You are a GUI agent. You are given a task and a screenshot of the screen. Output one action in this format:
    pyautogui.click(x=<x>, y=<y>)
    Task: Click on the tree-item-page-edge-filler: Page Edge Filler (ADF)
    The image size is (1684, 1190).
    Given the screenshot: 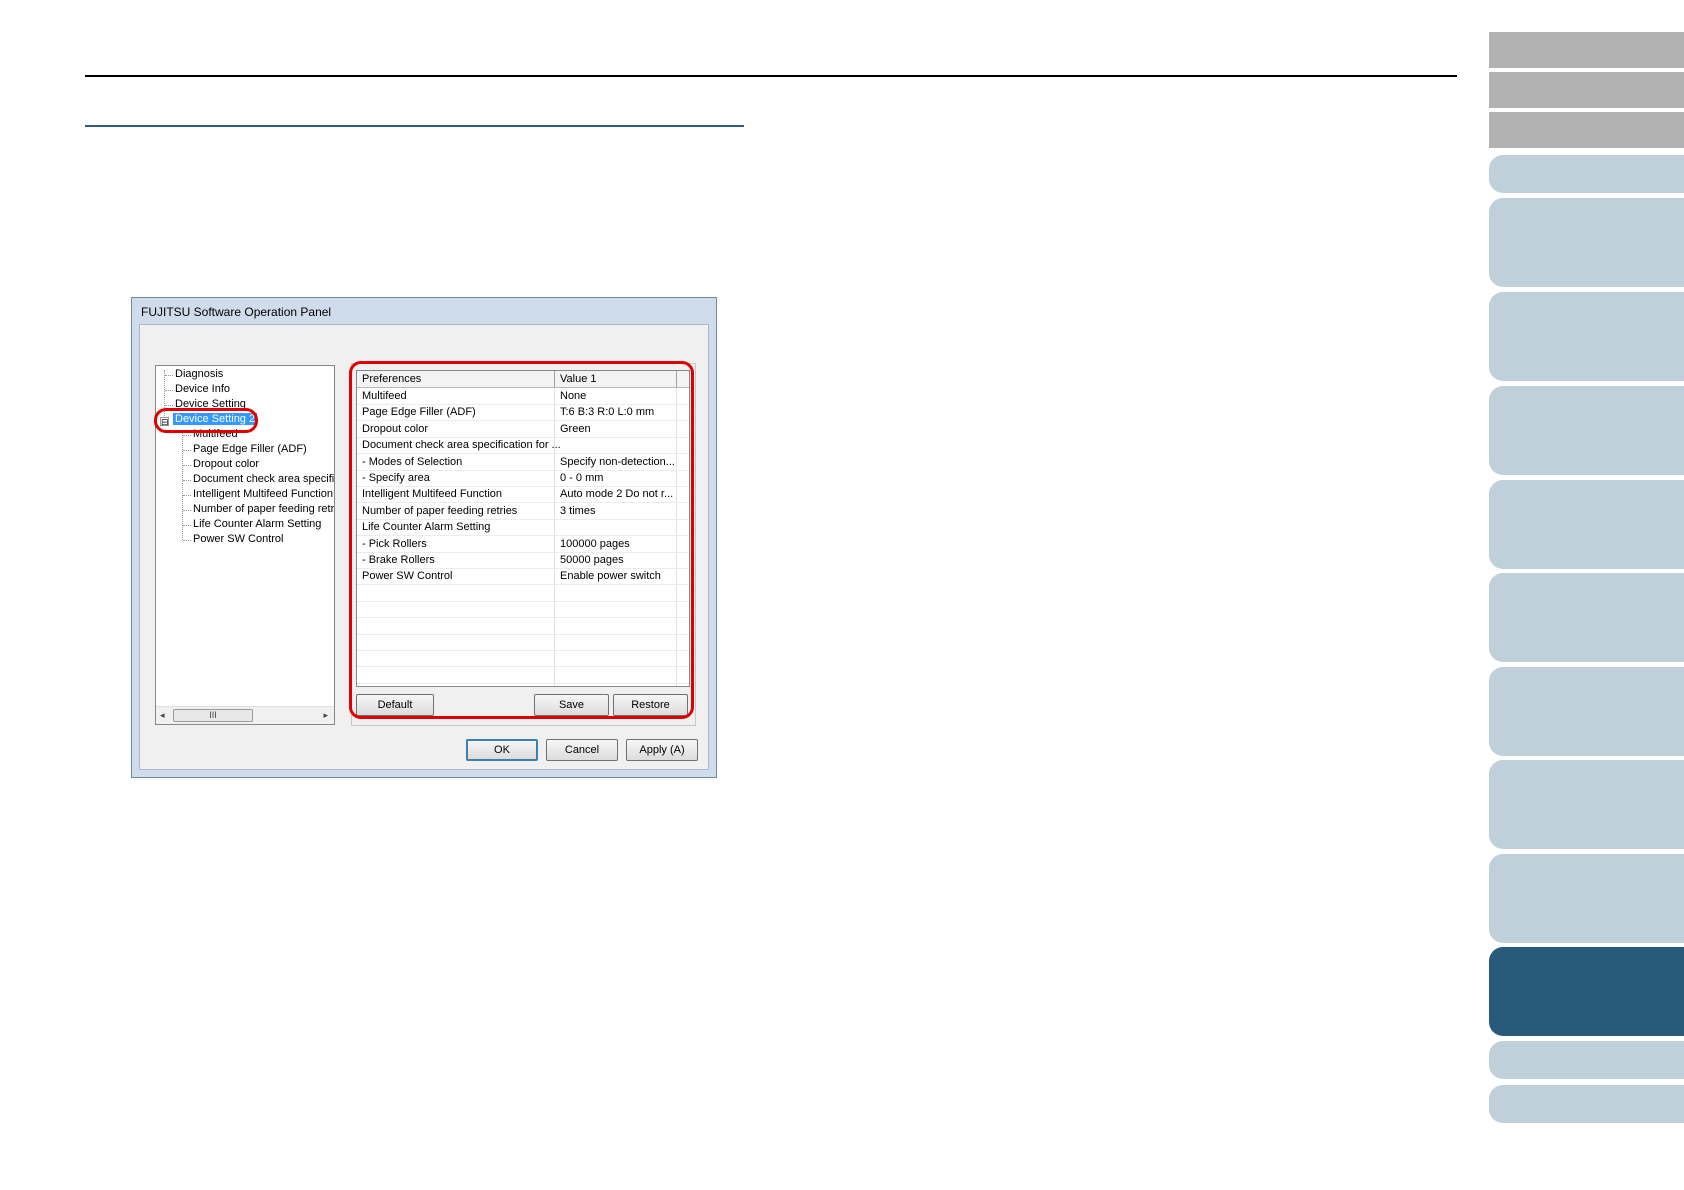 What is the action you would take?
    pyautogui.click(x=250, y=449)
    